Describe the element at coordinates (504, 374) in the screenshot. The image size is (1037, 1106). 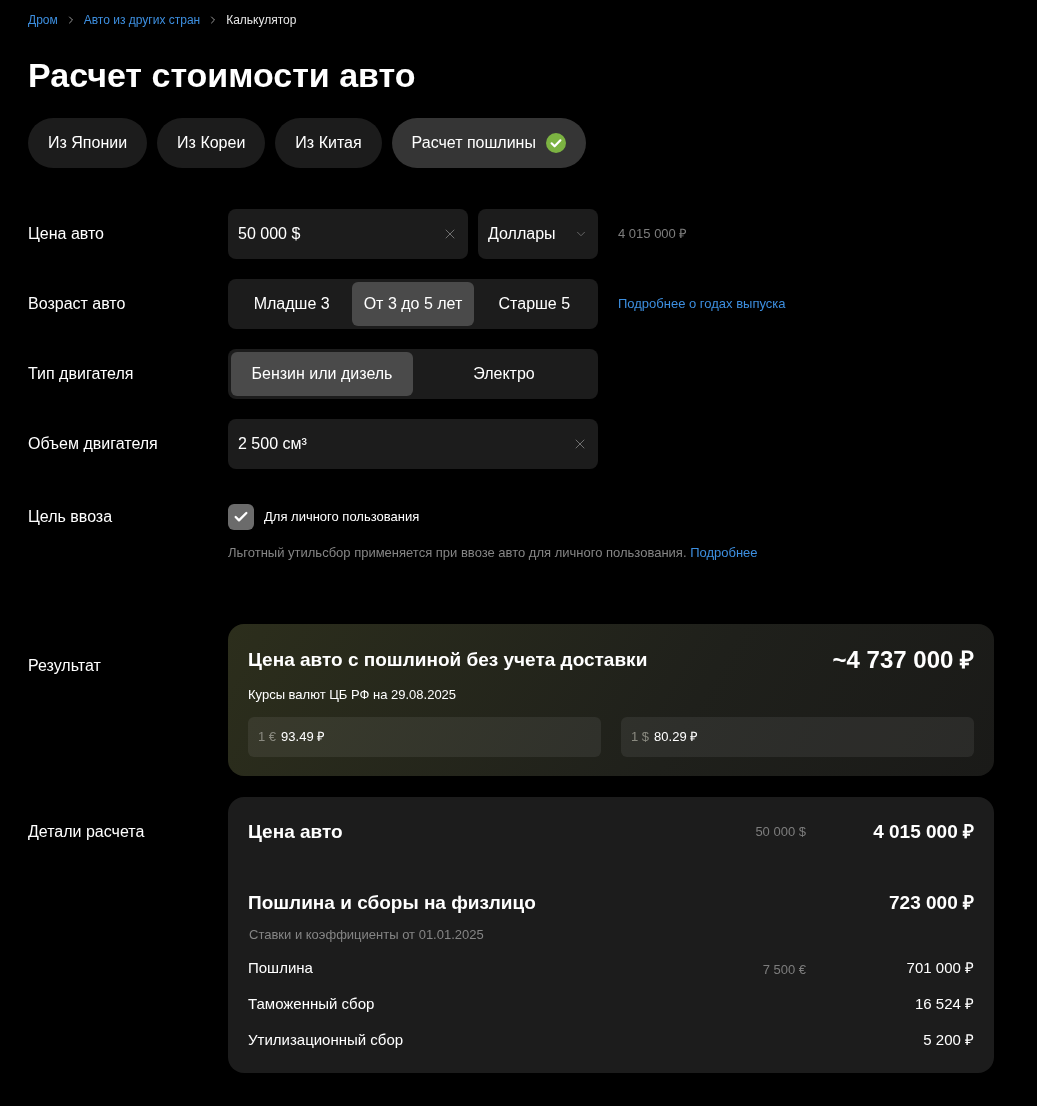
I see `segment-option: Электро` at that location.